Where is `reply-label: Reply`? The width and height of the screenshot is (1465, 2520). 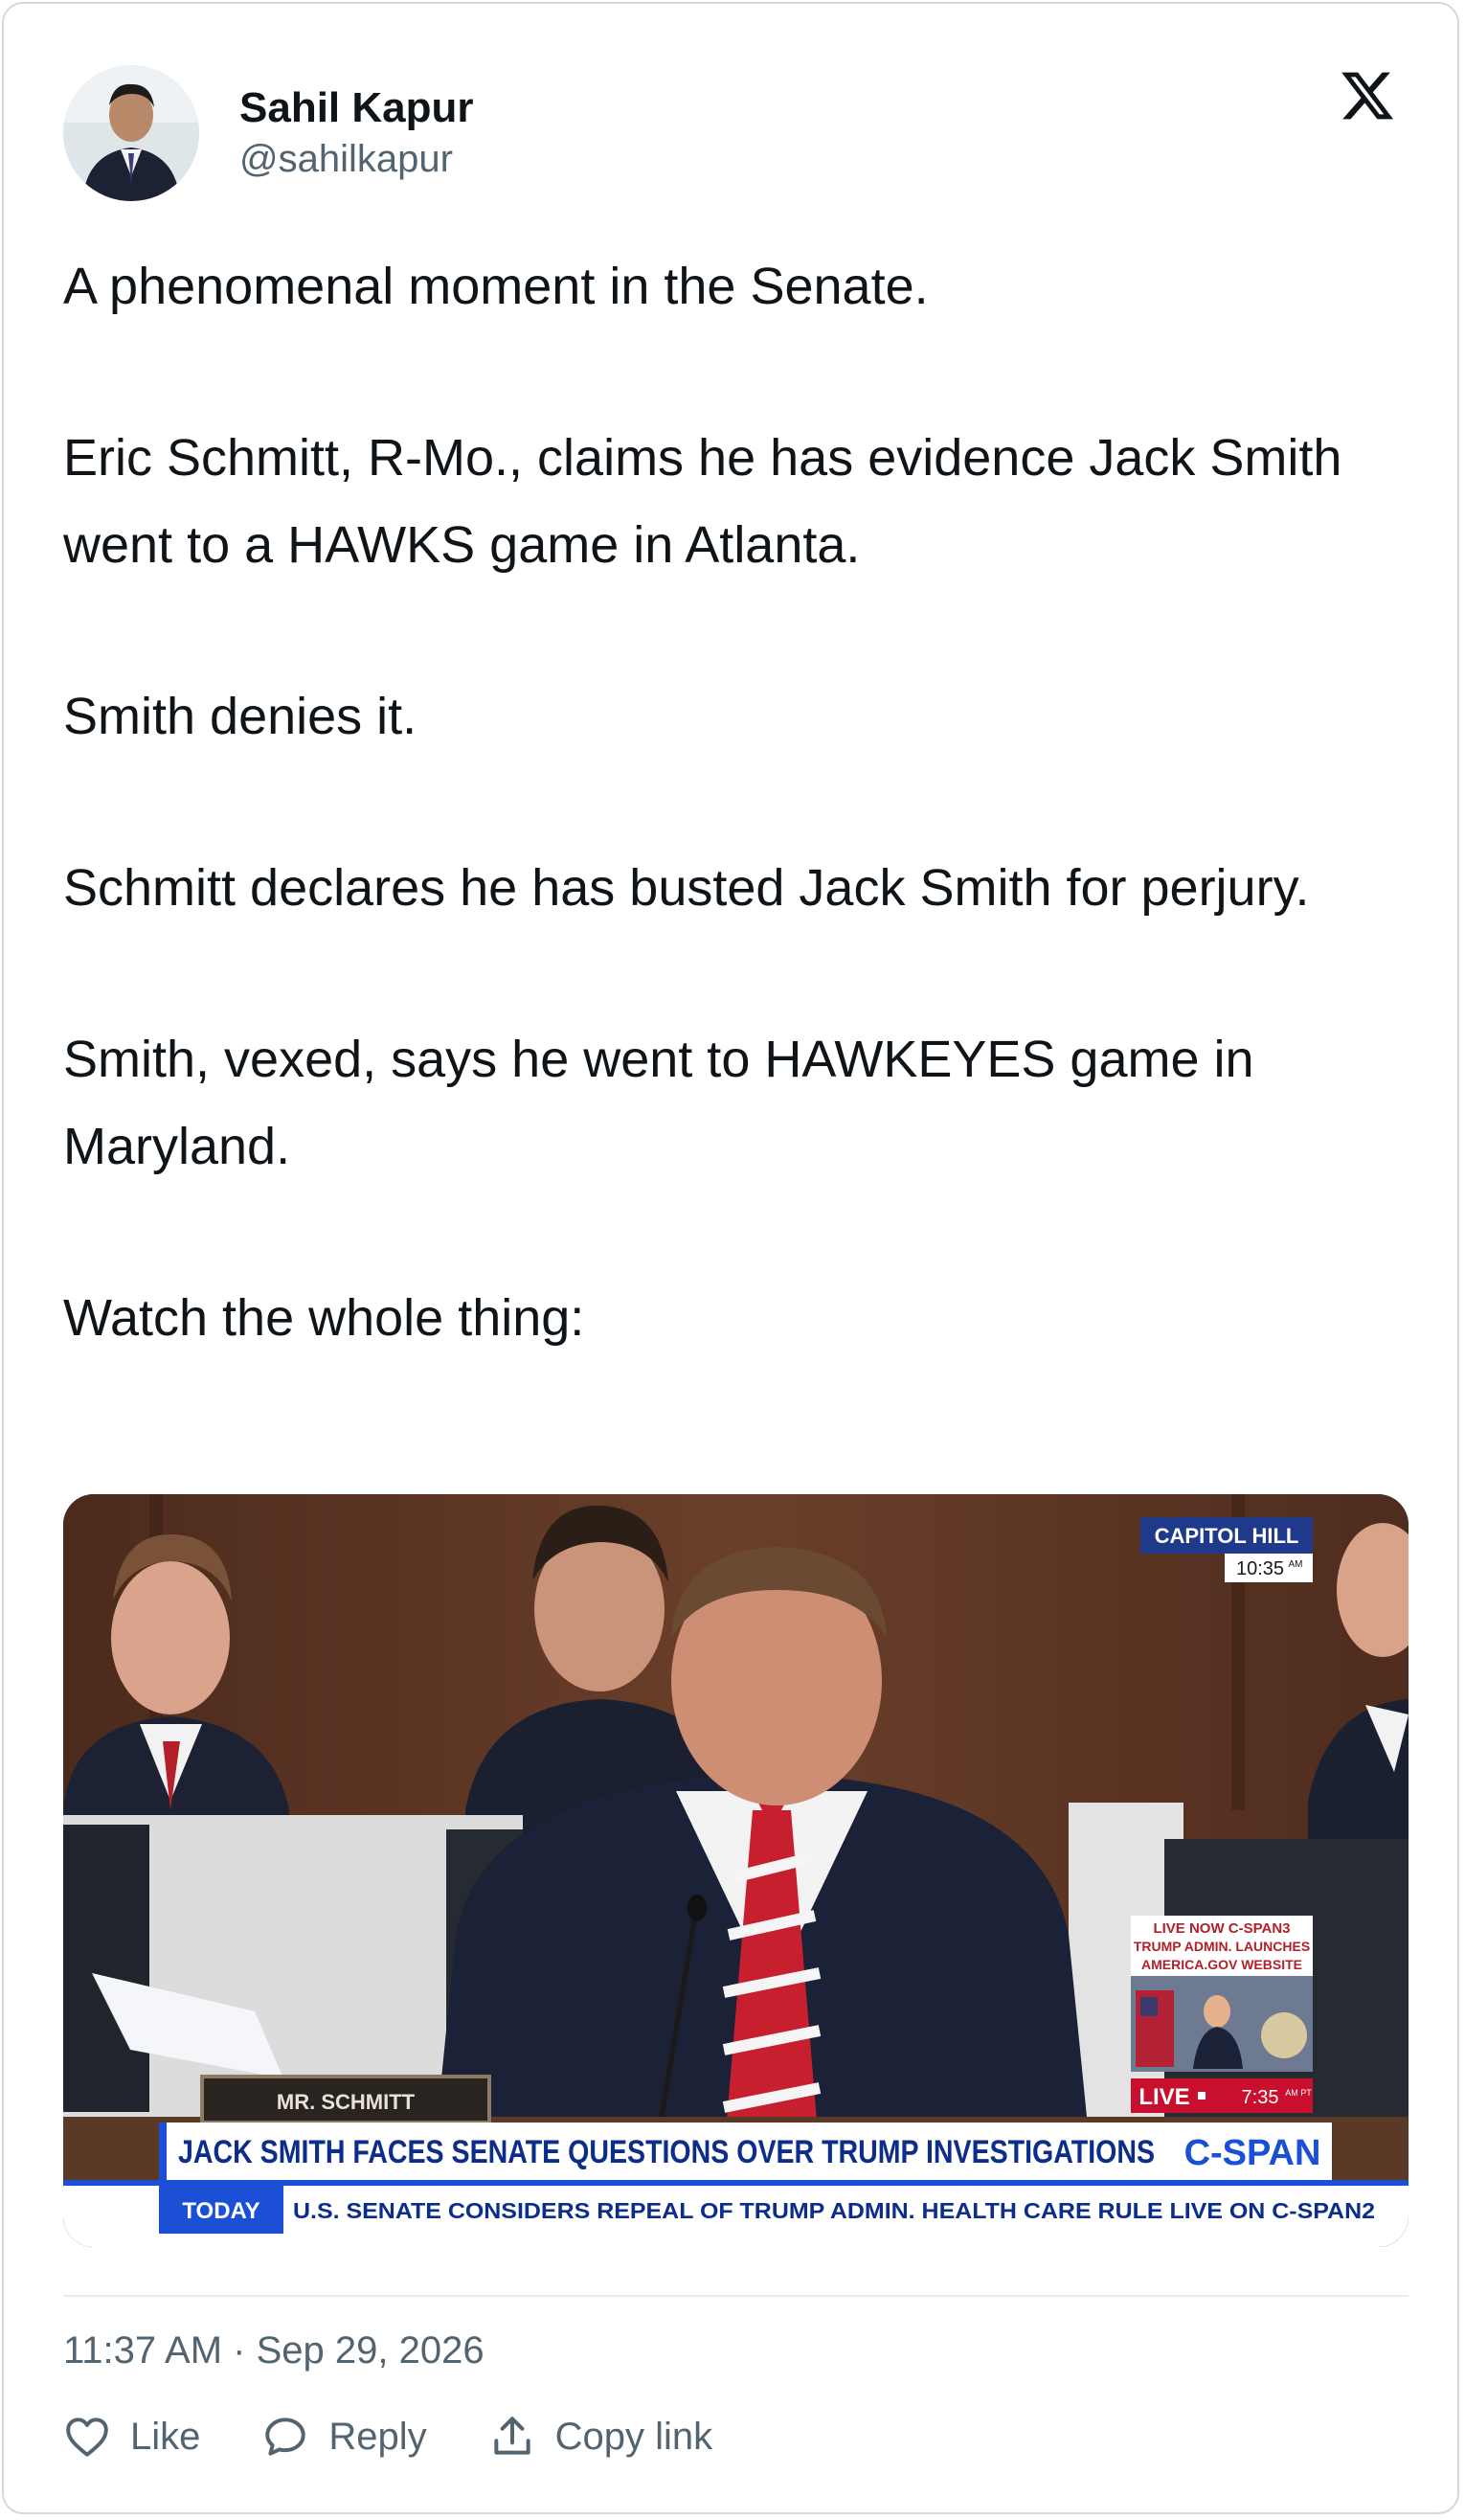 reply-label: Reply is located at coordinates (377, 2437).